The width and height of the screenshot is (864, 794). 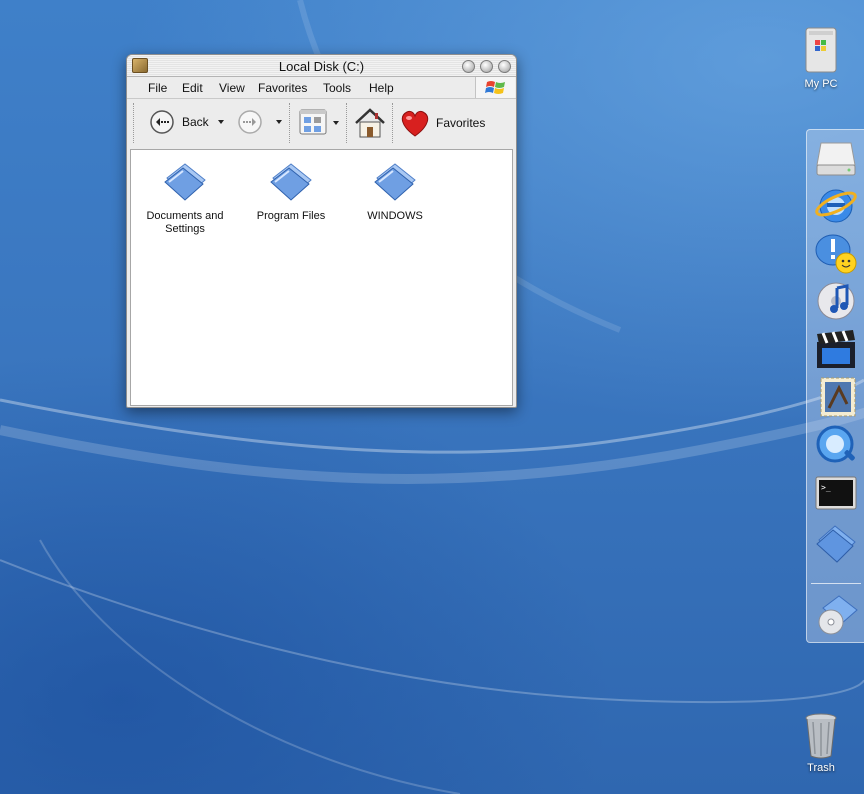 I want to click on favorites-label: Favorites, so click(x=461, y=123).